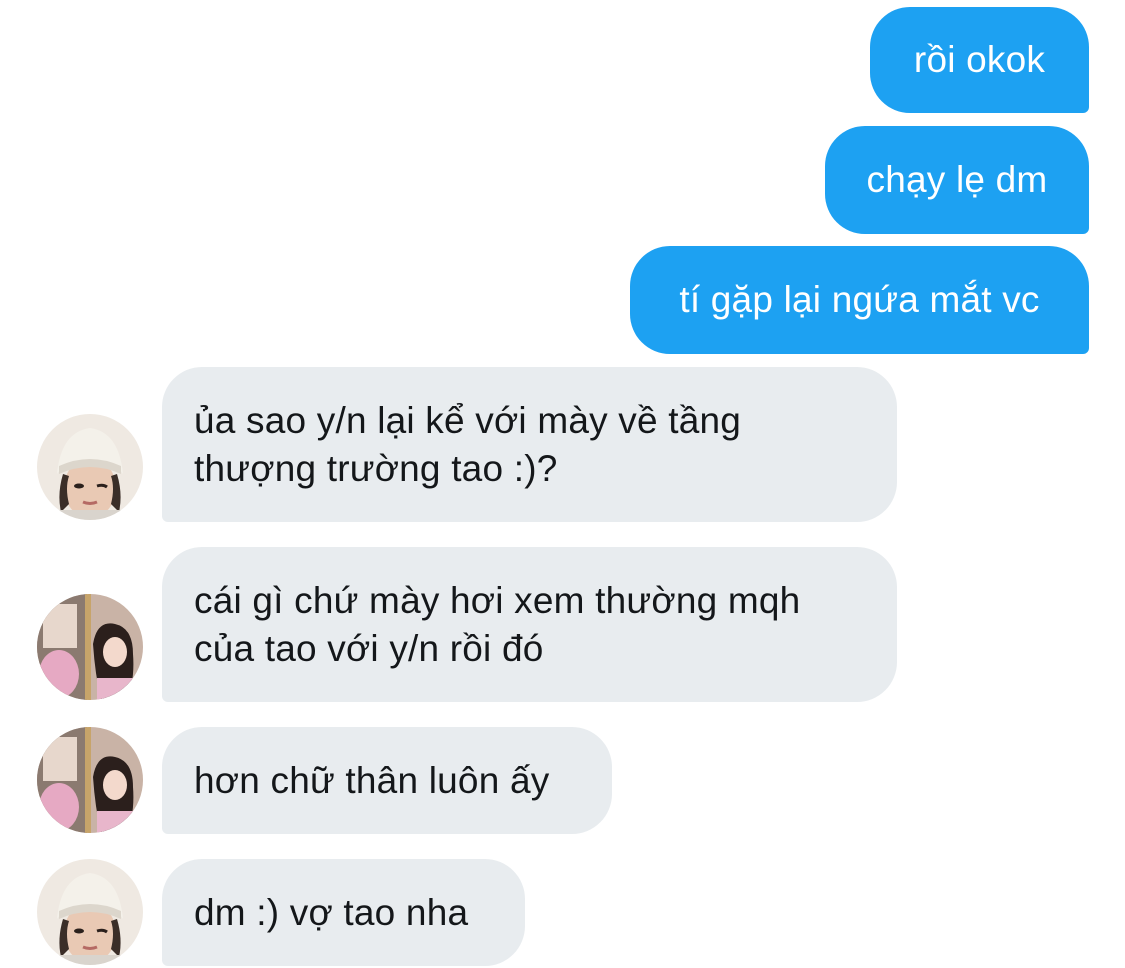 This screenshot has width=1125, height=968. I want to click on received-message-bubble: hơn chữ thân luôn ấy, so click(387, 780).